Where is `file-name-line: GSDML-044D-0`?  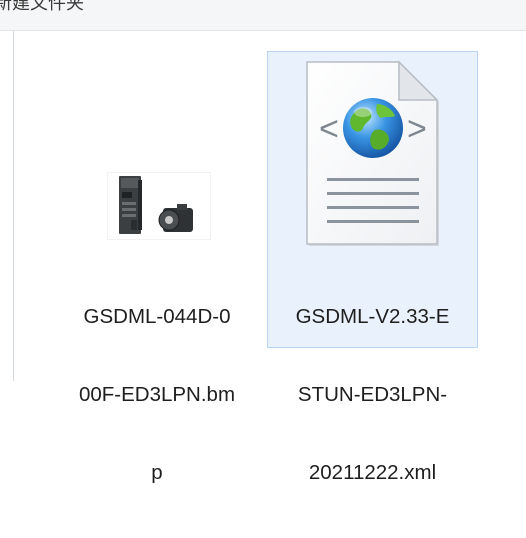 file-name-line: GSDML-044D-0 is located at coordinates (157, 316).